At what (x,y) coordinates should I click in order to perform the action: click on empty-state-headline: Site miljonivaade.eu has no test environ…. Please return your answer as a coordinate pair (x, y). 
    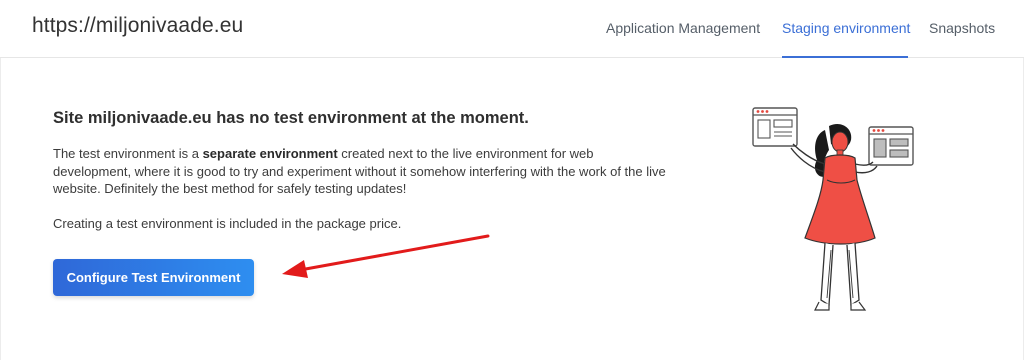
    Looking at the image, I should click on (291, 118).